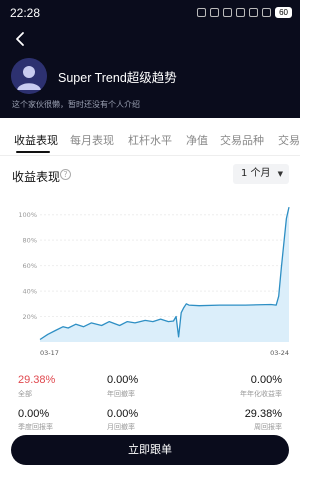 This screenshot has height=480, width=320. What do you see at coordinates (36, 177) in the screenshot?
I see `section-title: 收益表现` at bounding box center [36, 177].